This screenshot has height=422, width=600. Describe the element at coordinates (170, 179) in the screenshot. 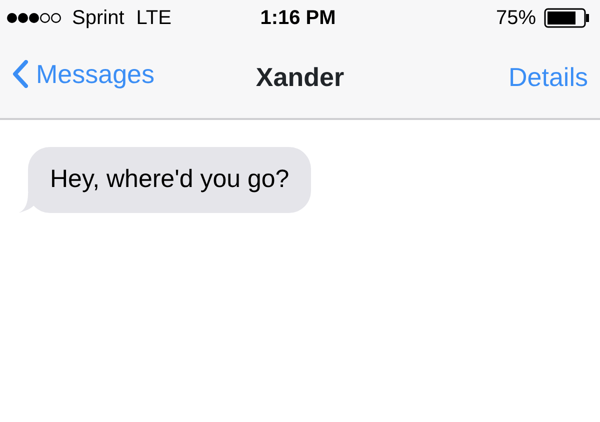

I see `message-bubble: Hey, where'd you go?` at that location.